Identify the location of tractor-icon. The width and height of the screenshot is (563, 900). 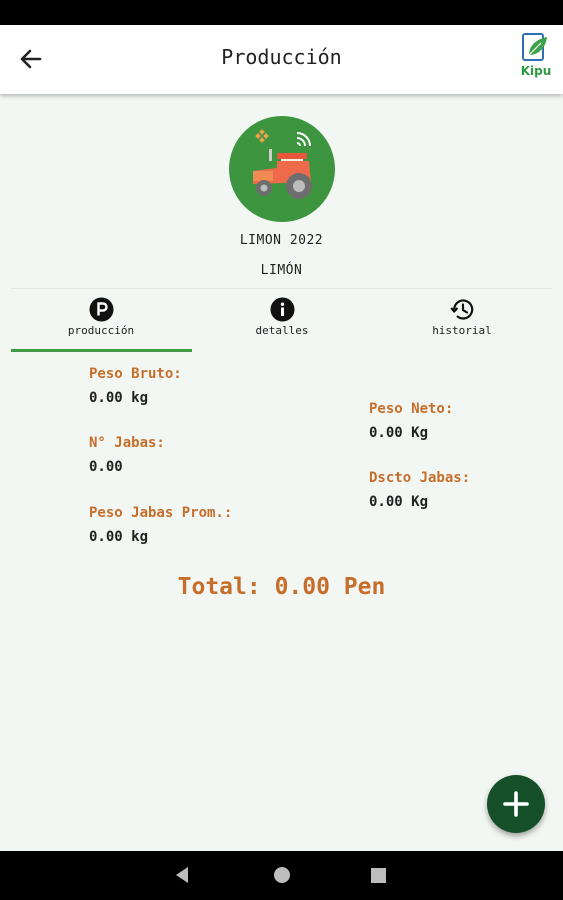
(282, 164).